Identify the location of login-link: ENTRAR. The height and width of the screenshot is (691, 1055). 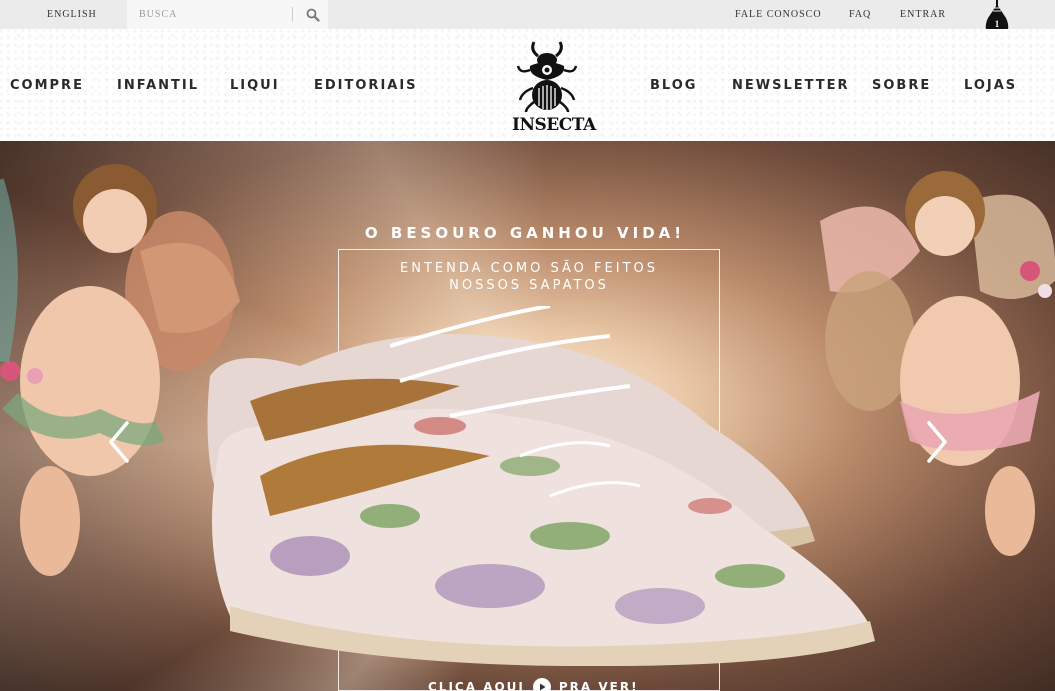
(923, 14).